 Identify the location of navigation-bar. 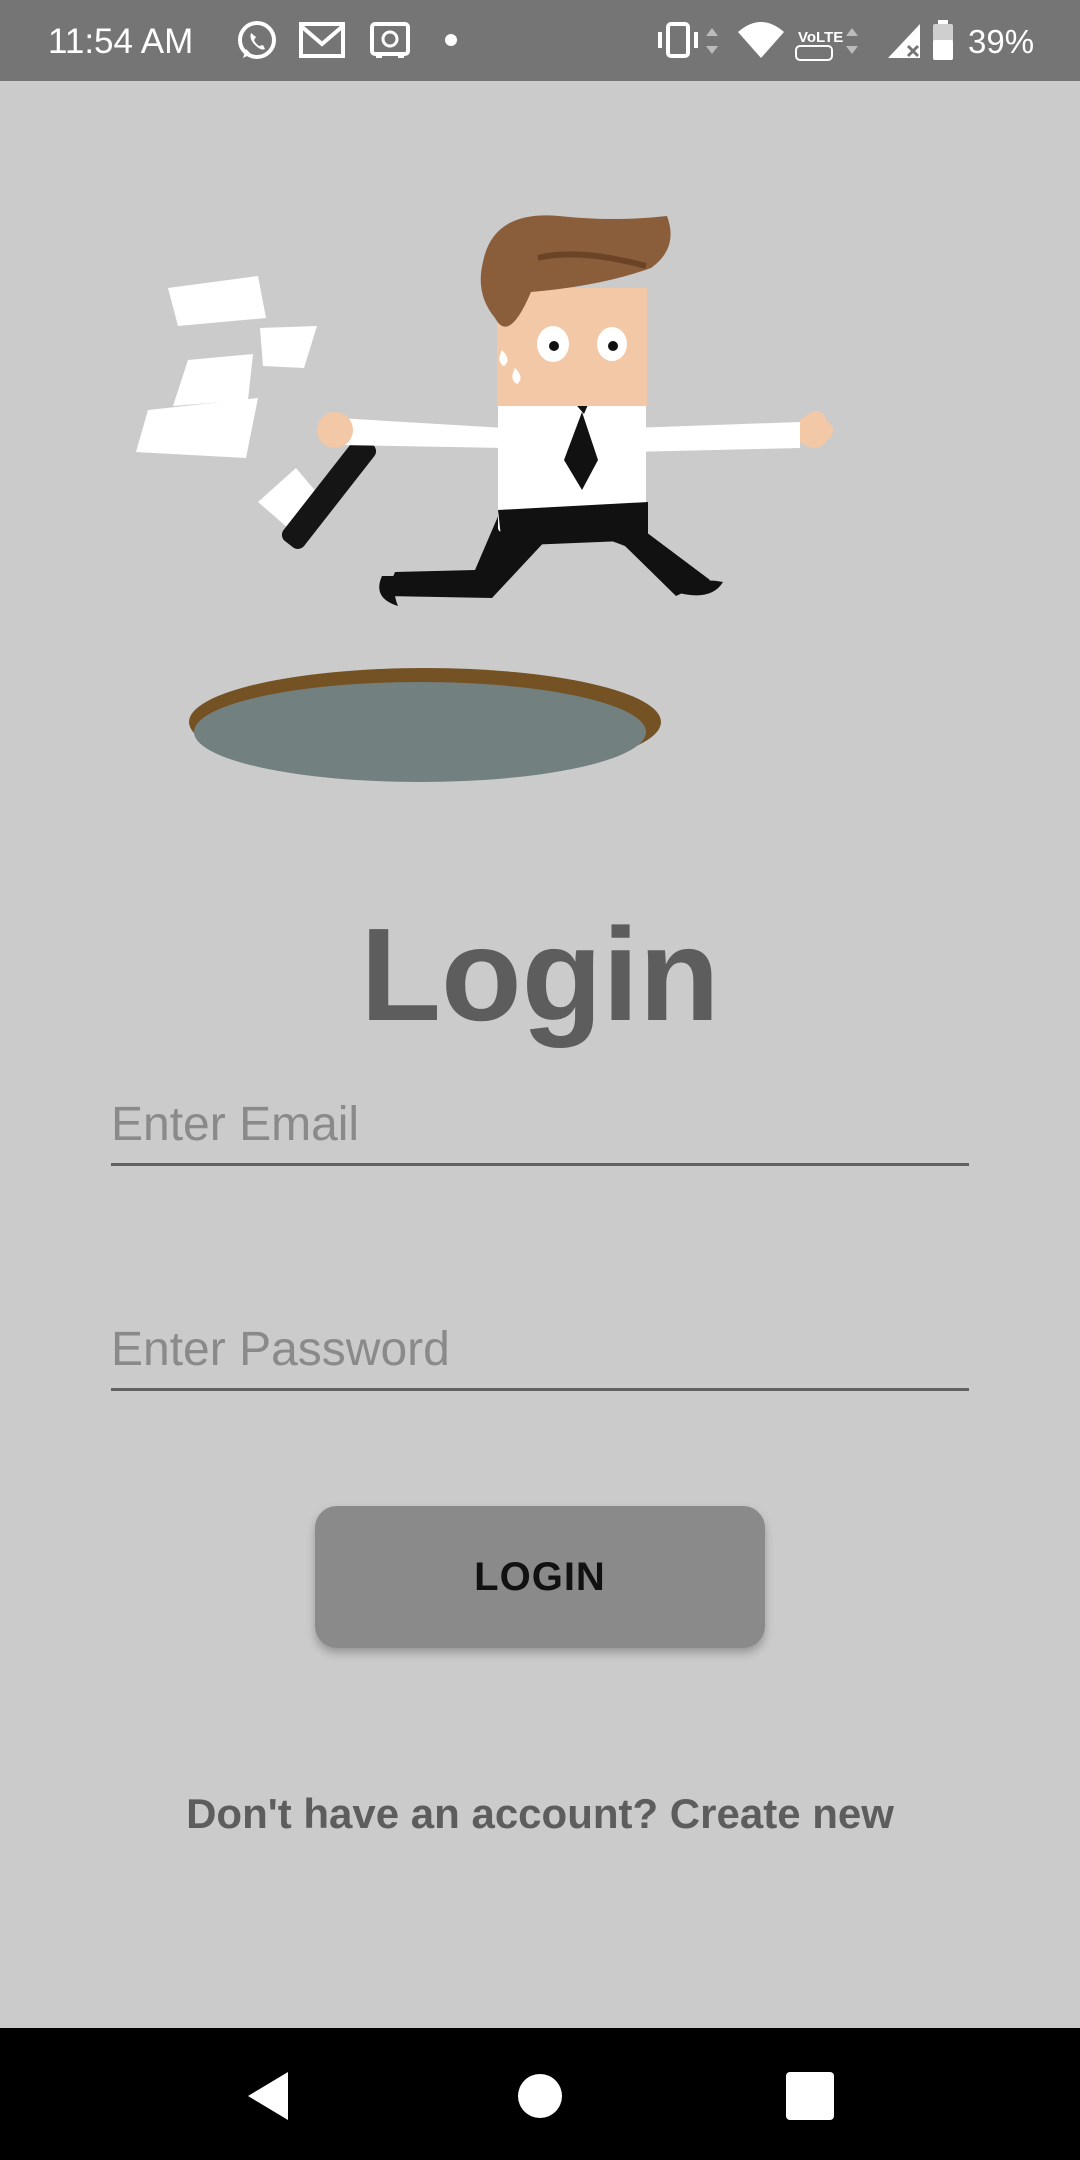
(540, 2094).